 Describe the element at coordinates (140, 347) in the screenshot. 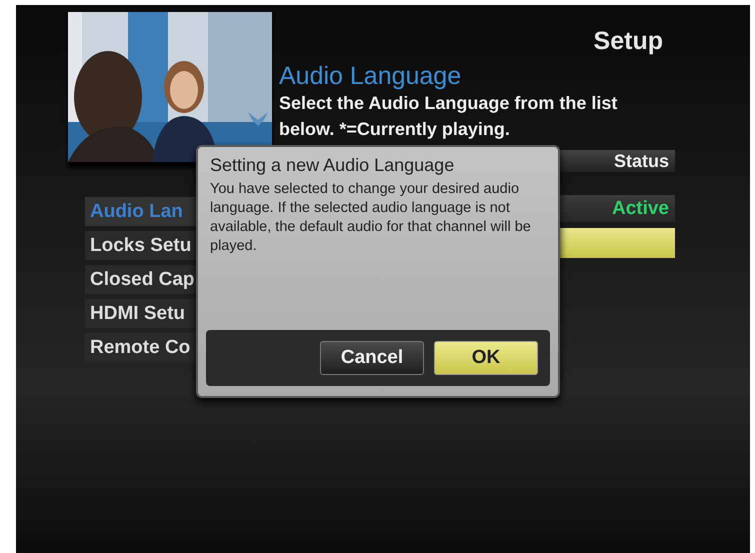

I see `menu-item: Remote Co` at that location.